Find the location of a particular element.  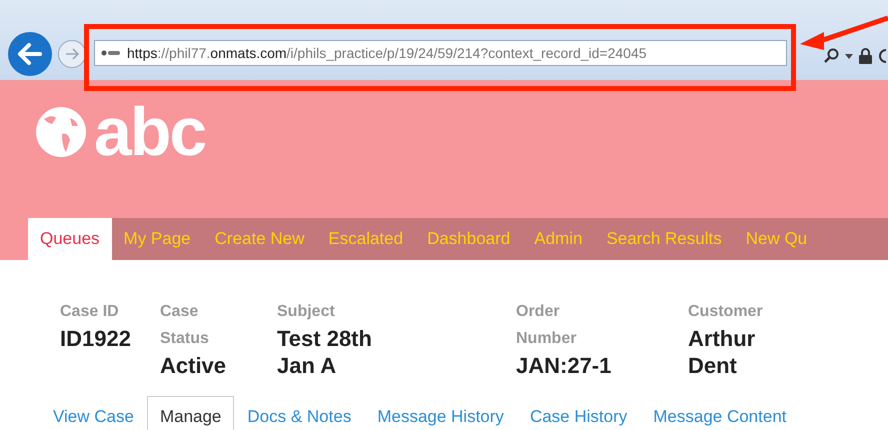

nav-tab: Admin is located at coordinates (558, 239).